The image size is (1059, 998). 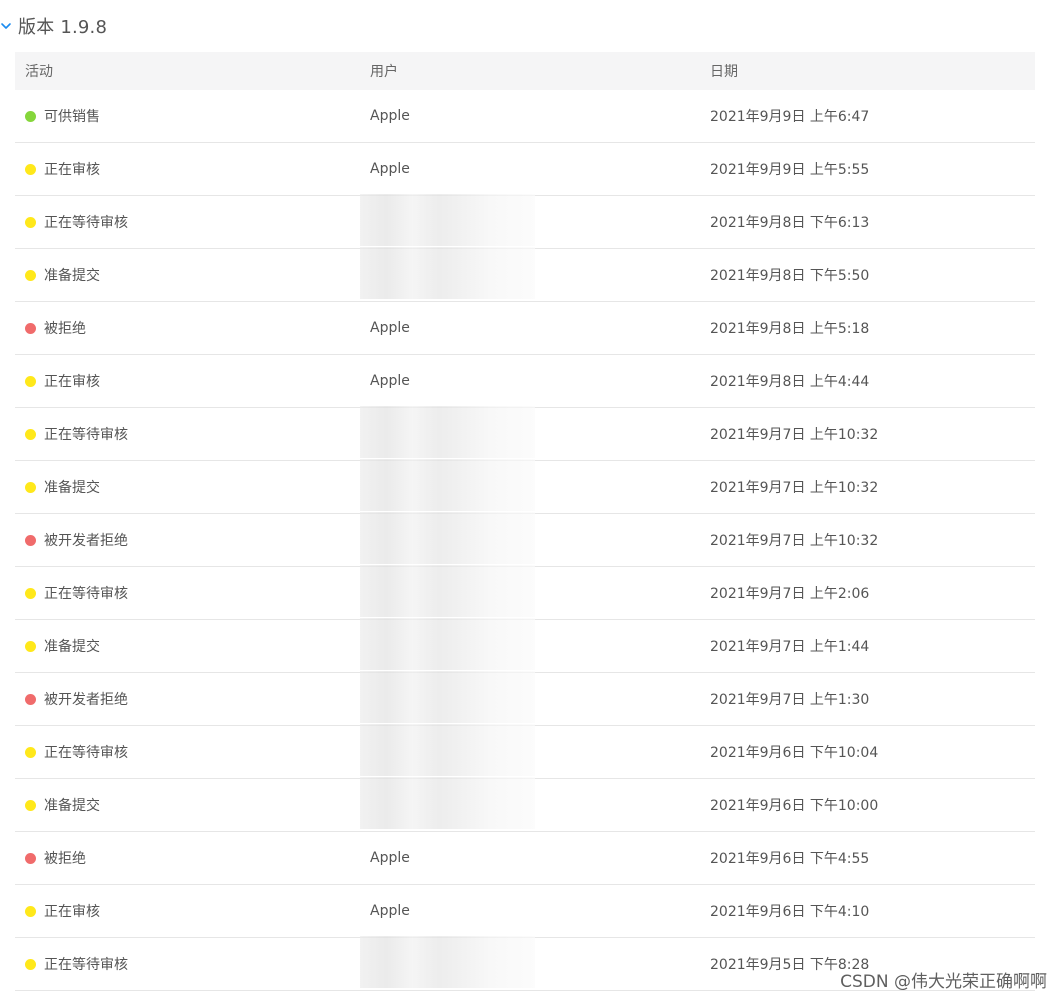 I want to click on chevron-down-icon, so click(x=6, y=26).